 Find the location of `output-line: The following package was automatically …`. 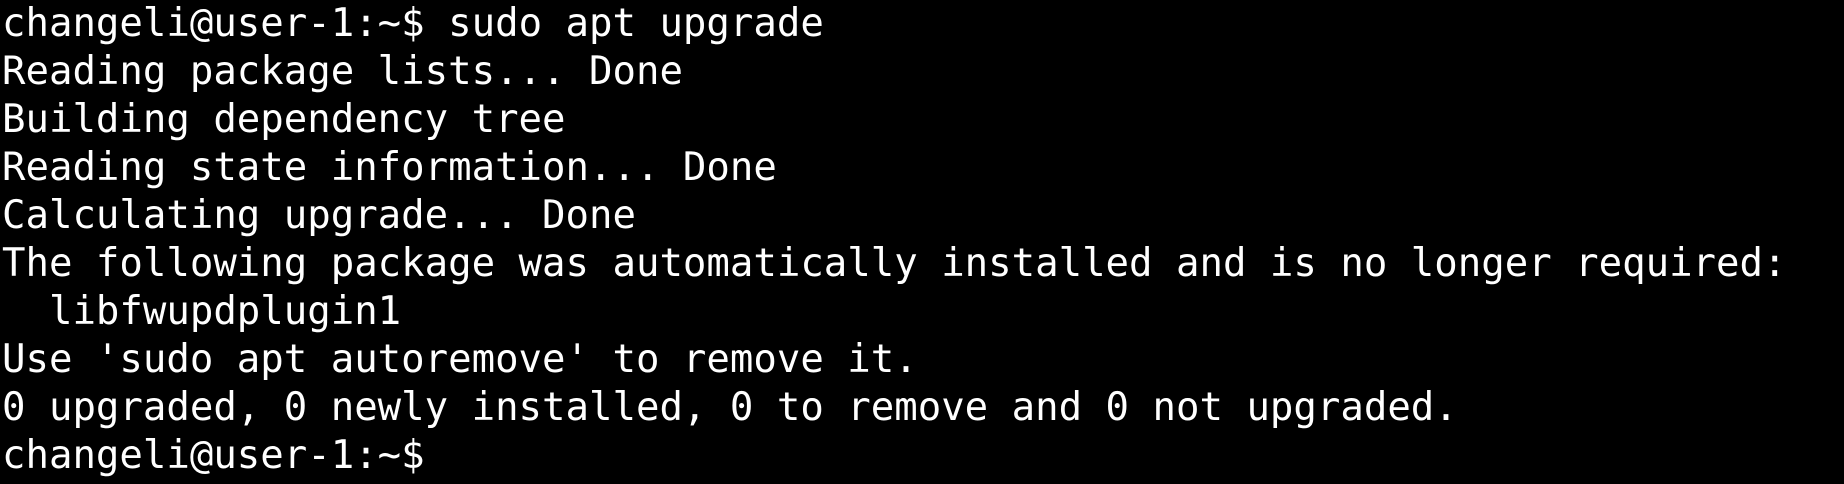

output-line: The following package was automatically … is located at coordinates (894, 263).